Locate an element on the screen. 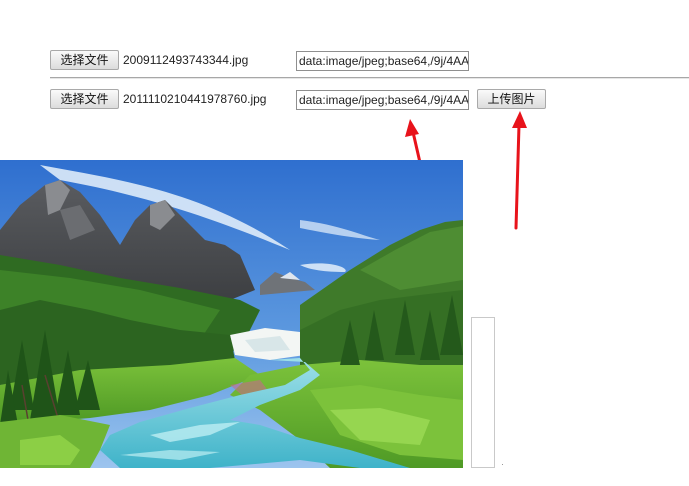 This screenshot has width=689, height=486. red-arrow-icon is located at coordinates (519, 170).